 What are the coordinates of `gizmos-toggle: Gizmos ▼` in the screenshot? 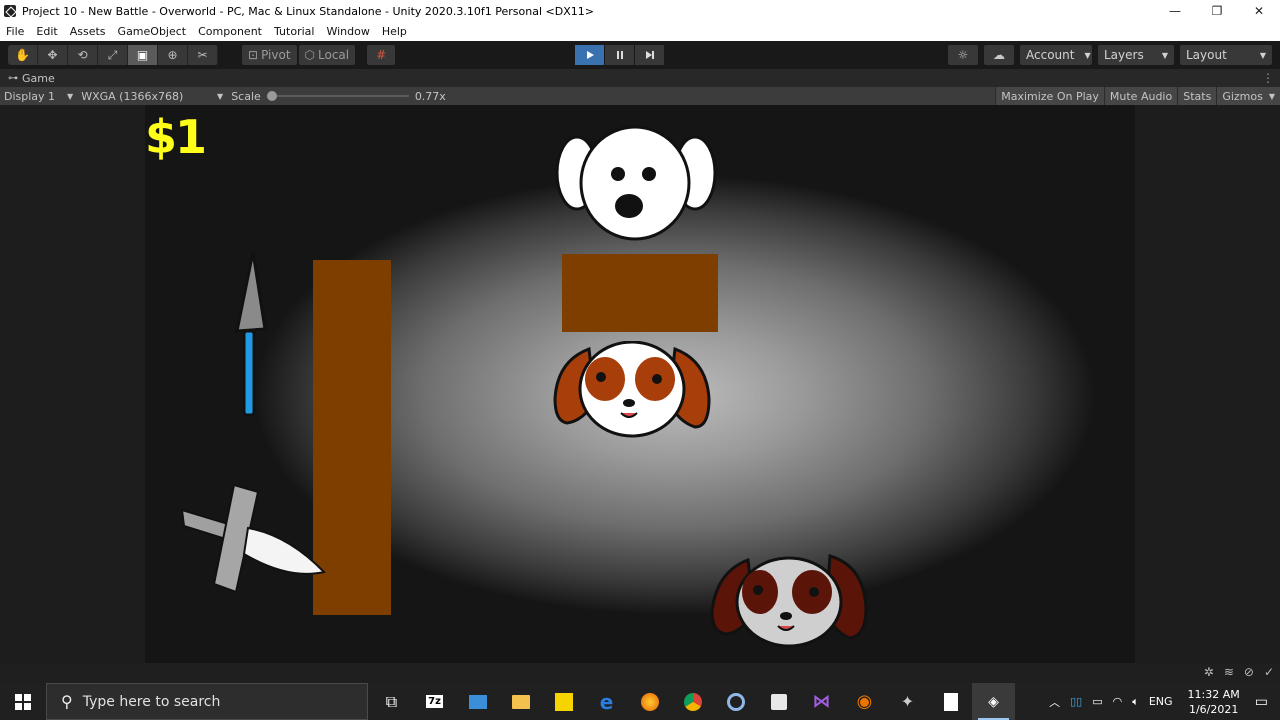 It's located at (1248, 96).